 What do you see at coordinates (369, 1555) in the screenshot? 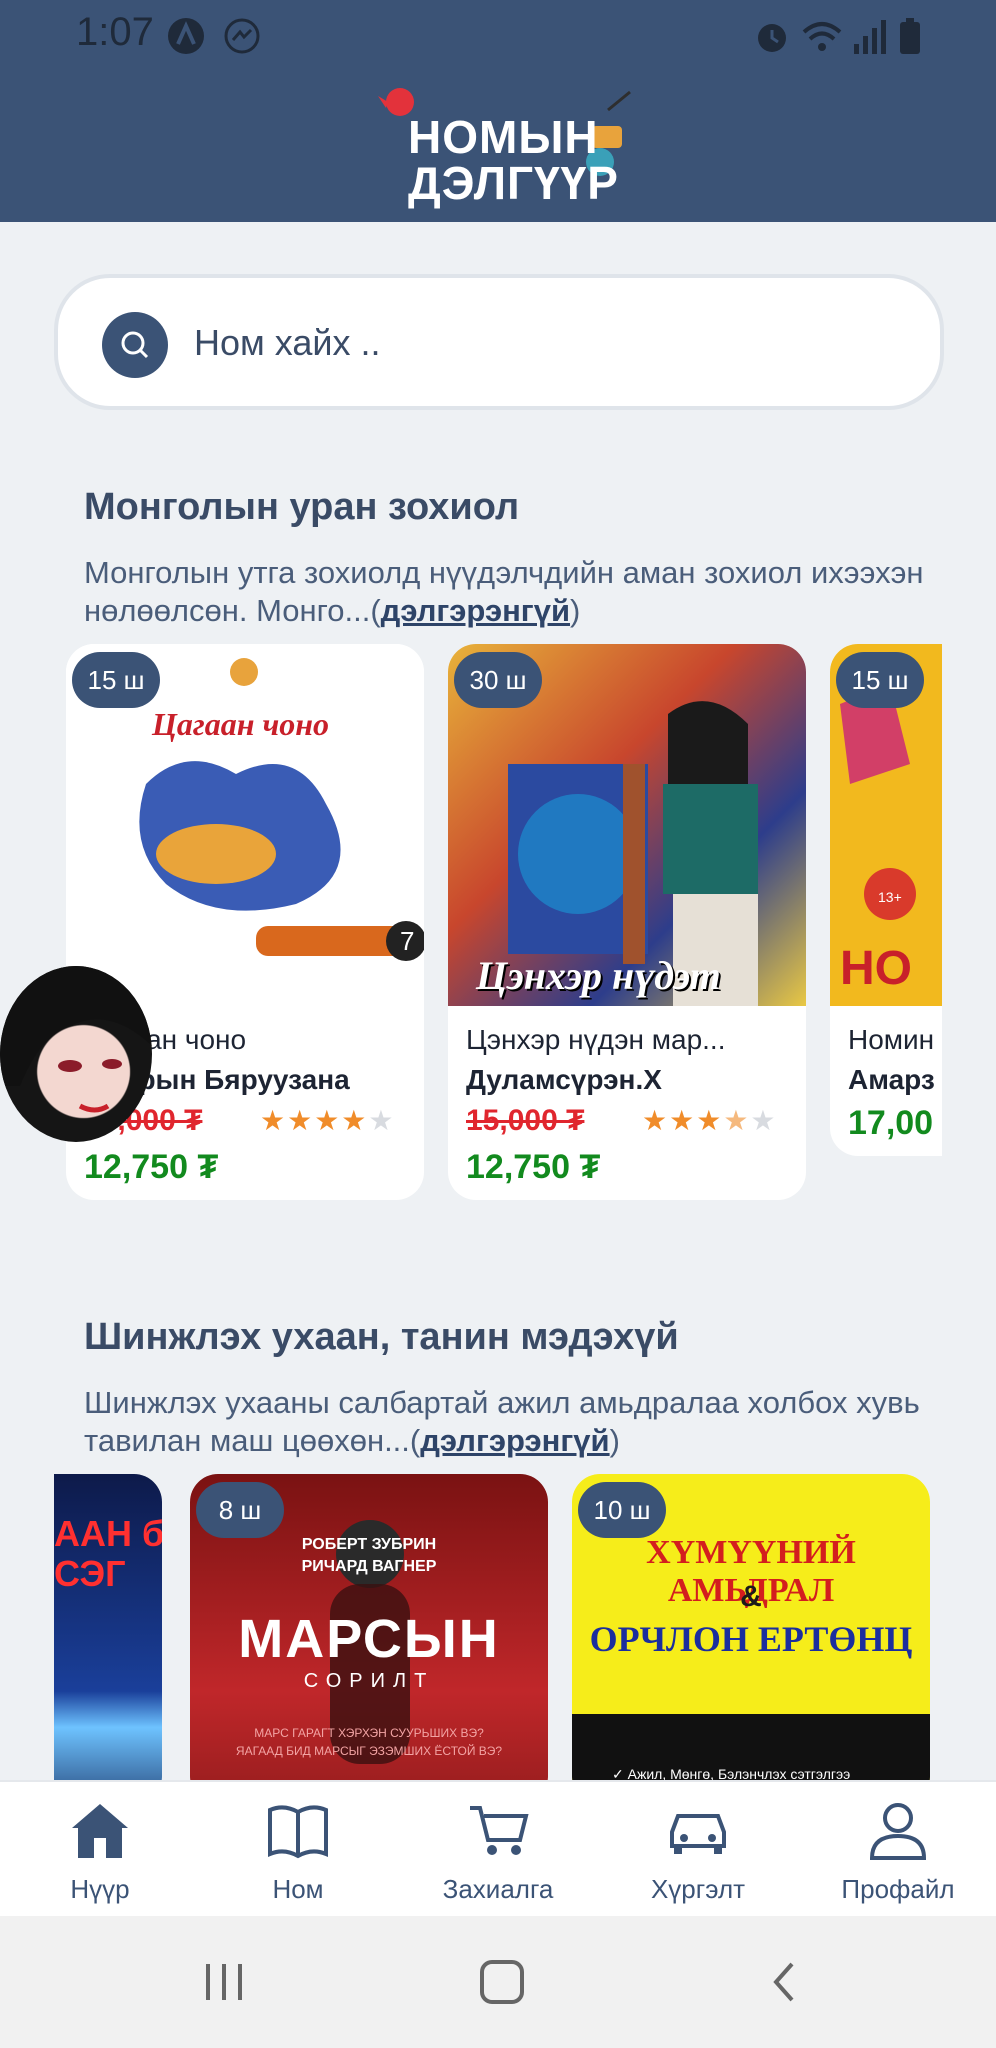
I see `cover-authors: РОБЕРТ ЗУБРИН РИЧАРД ВАГНЕР` at bounding box center [369, 1555].